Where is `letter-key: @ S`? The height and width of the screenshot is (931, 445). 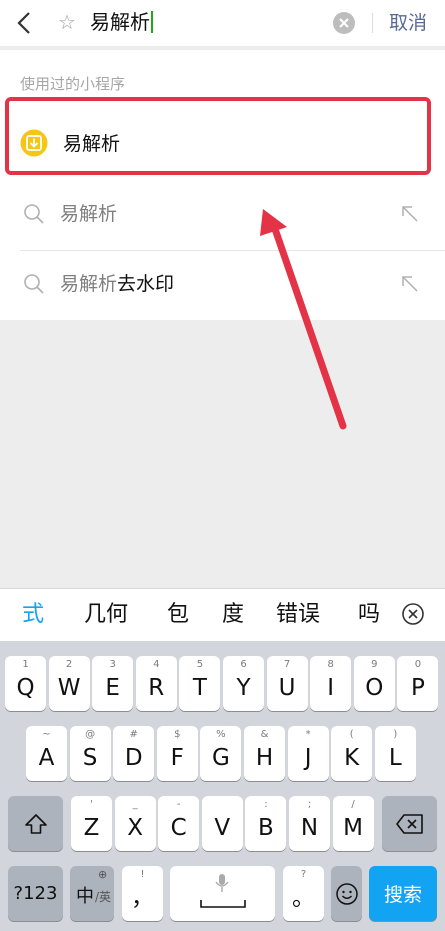 letter-key: @ S is located at coordinates (90, 753).